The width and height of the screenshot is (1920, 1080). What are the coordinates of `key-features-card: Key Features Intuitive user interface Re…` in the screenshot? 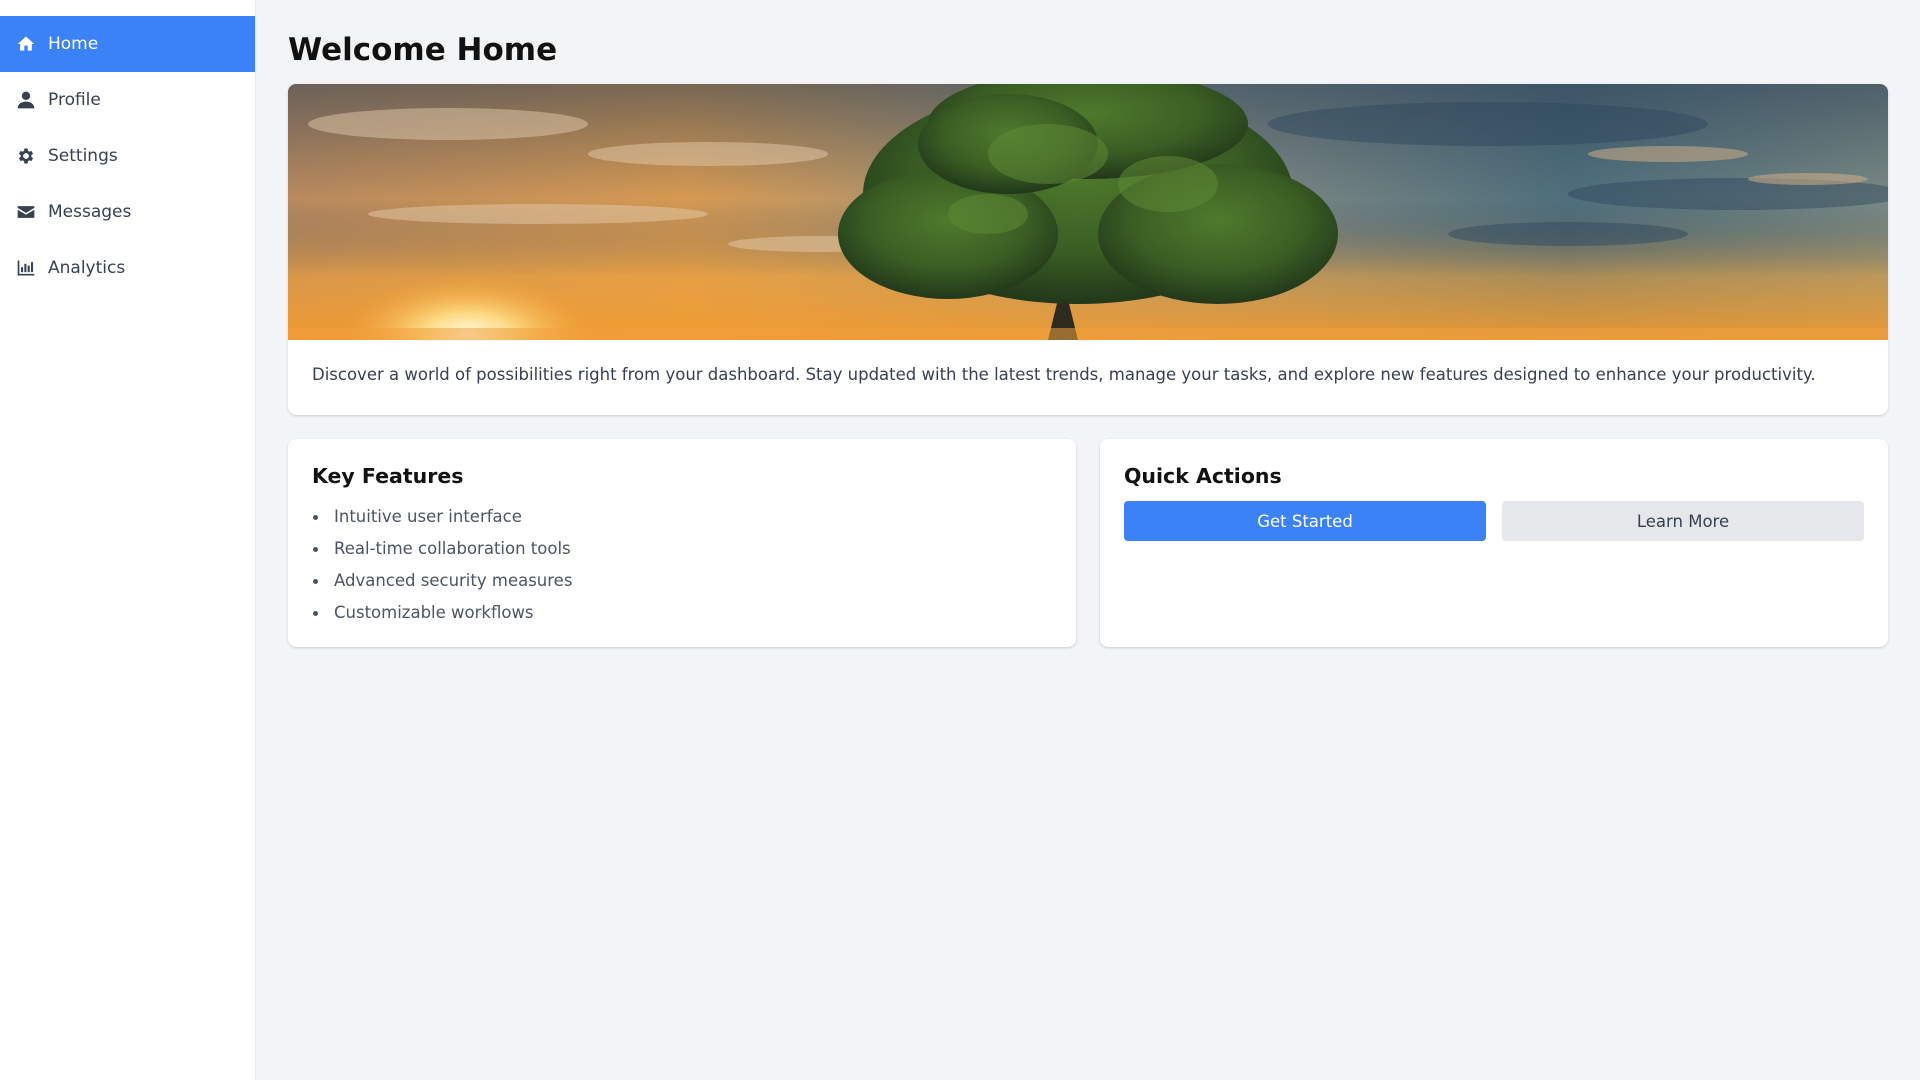 It's located at (682, 543).